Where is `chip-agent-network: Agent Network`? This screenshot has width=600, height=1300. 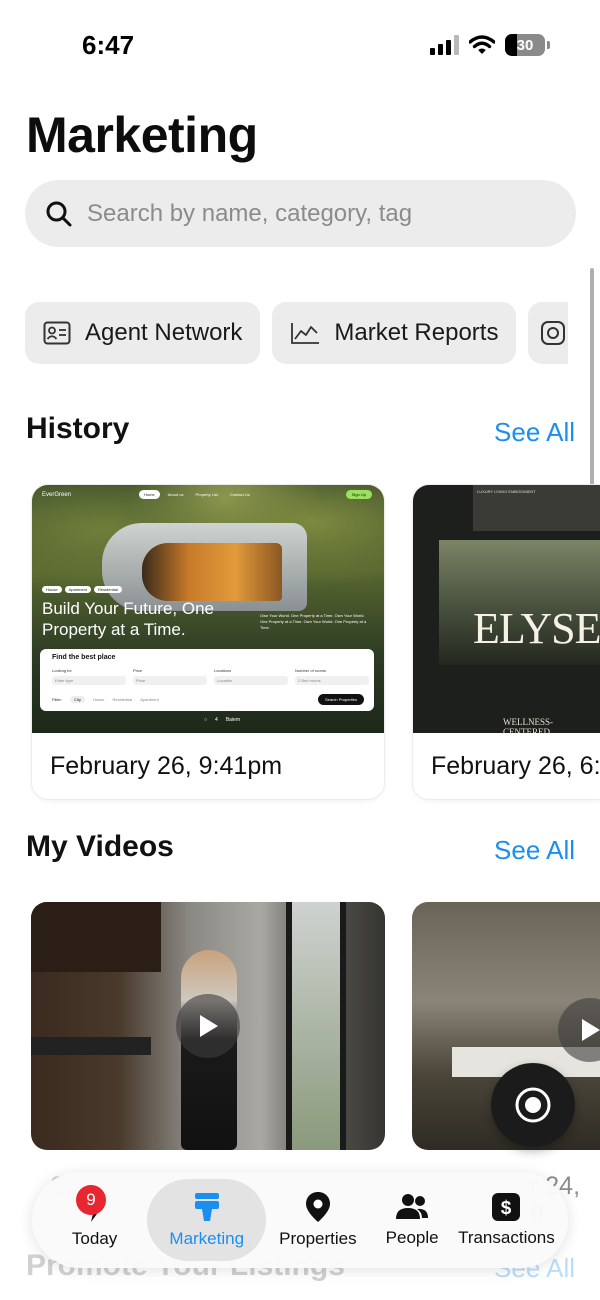
chip-agent-network: Agent Network is located at coordinates (143, 333).